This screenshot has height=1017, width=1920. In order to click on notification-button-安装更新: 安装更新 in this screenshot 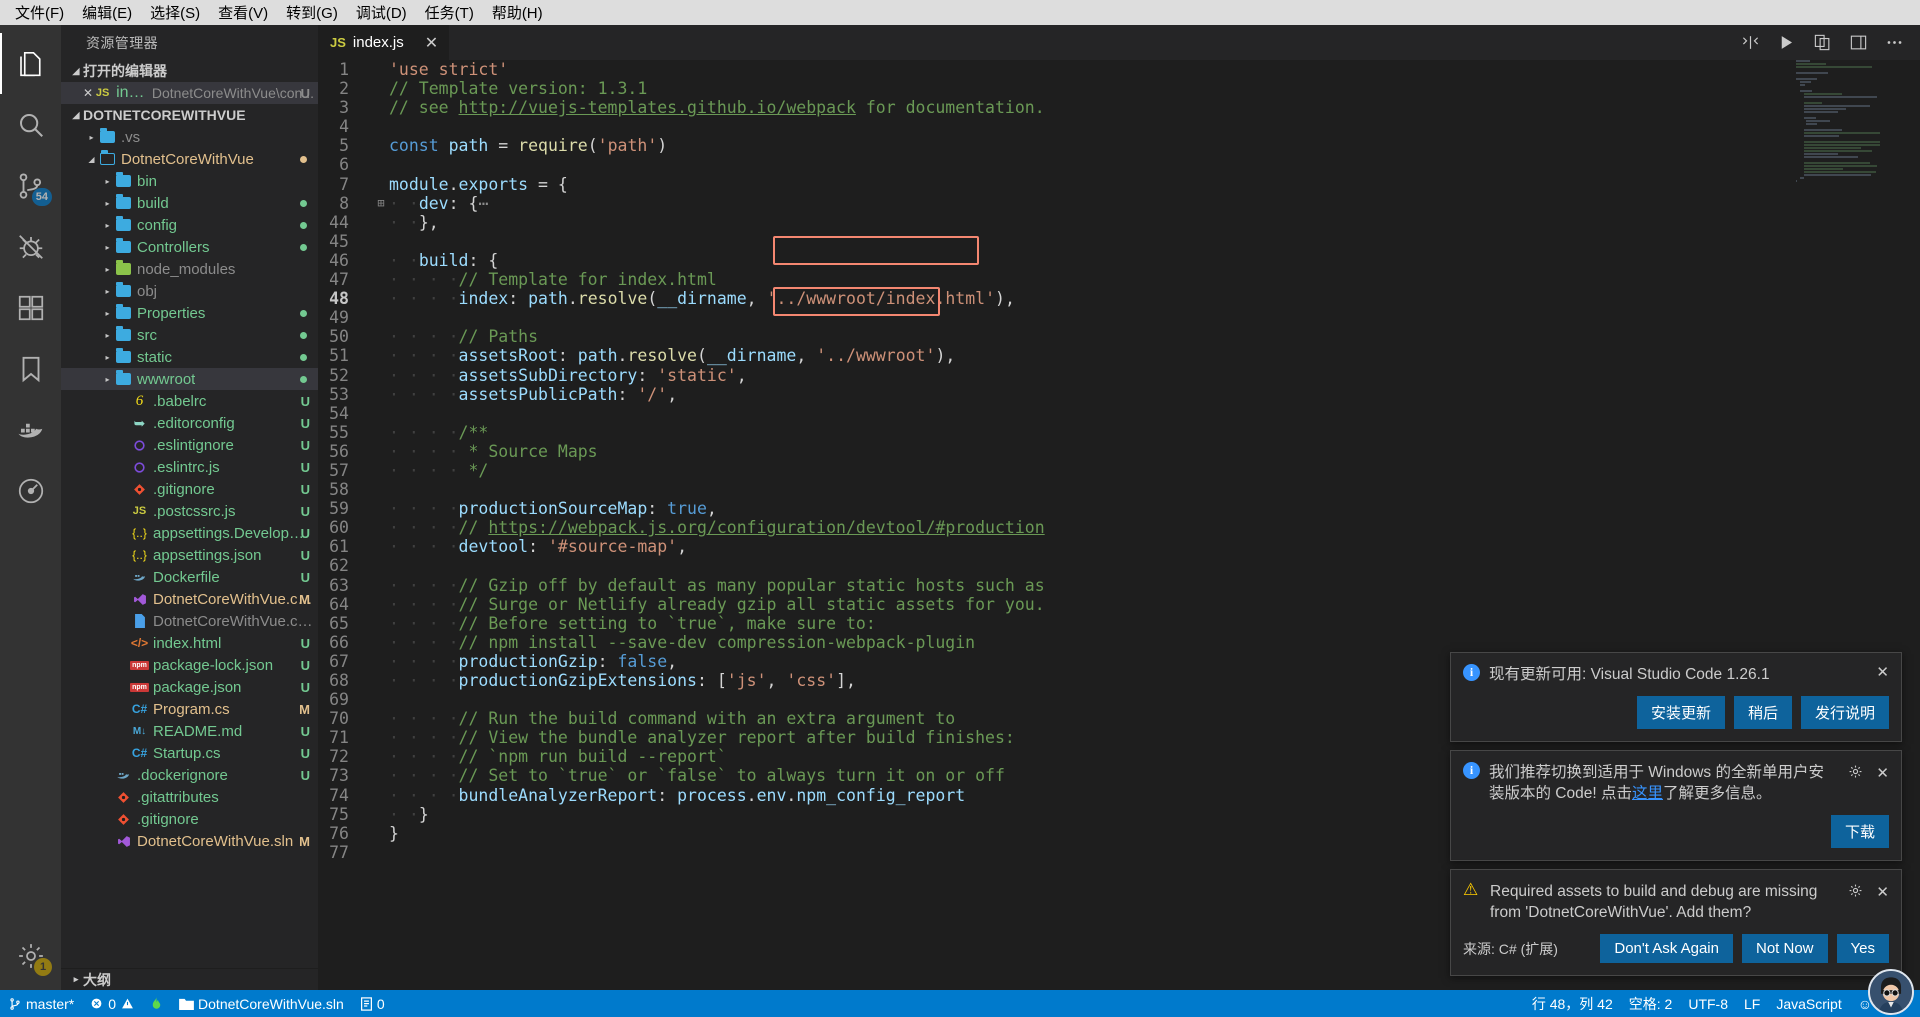, I will do `click(1680, 712)`.